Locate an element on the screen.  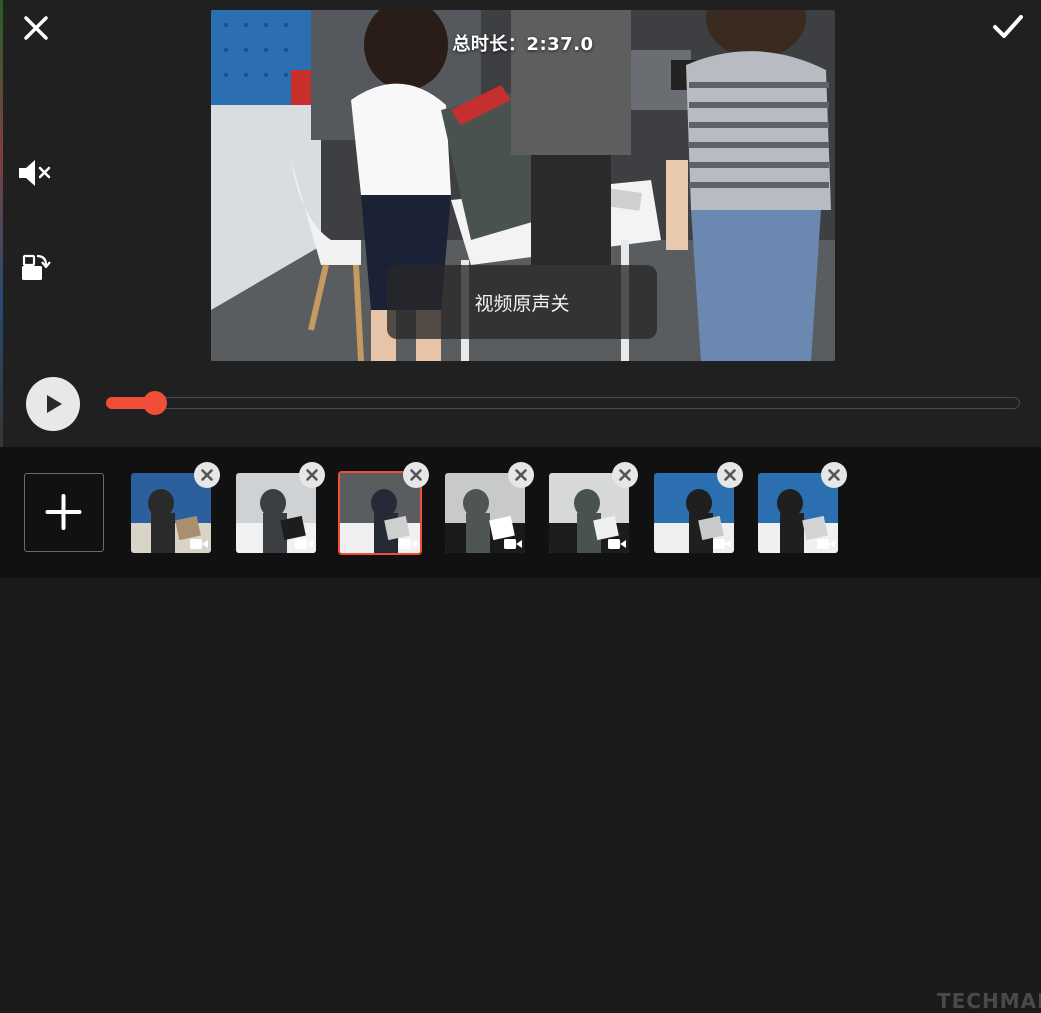
add-clip-button is located at coordinates (64, 512).